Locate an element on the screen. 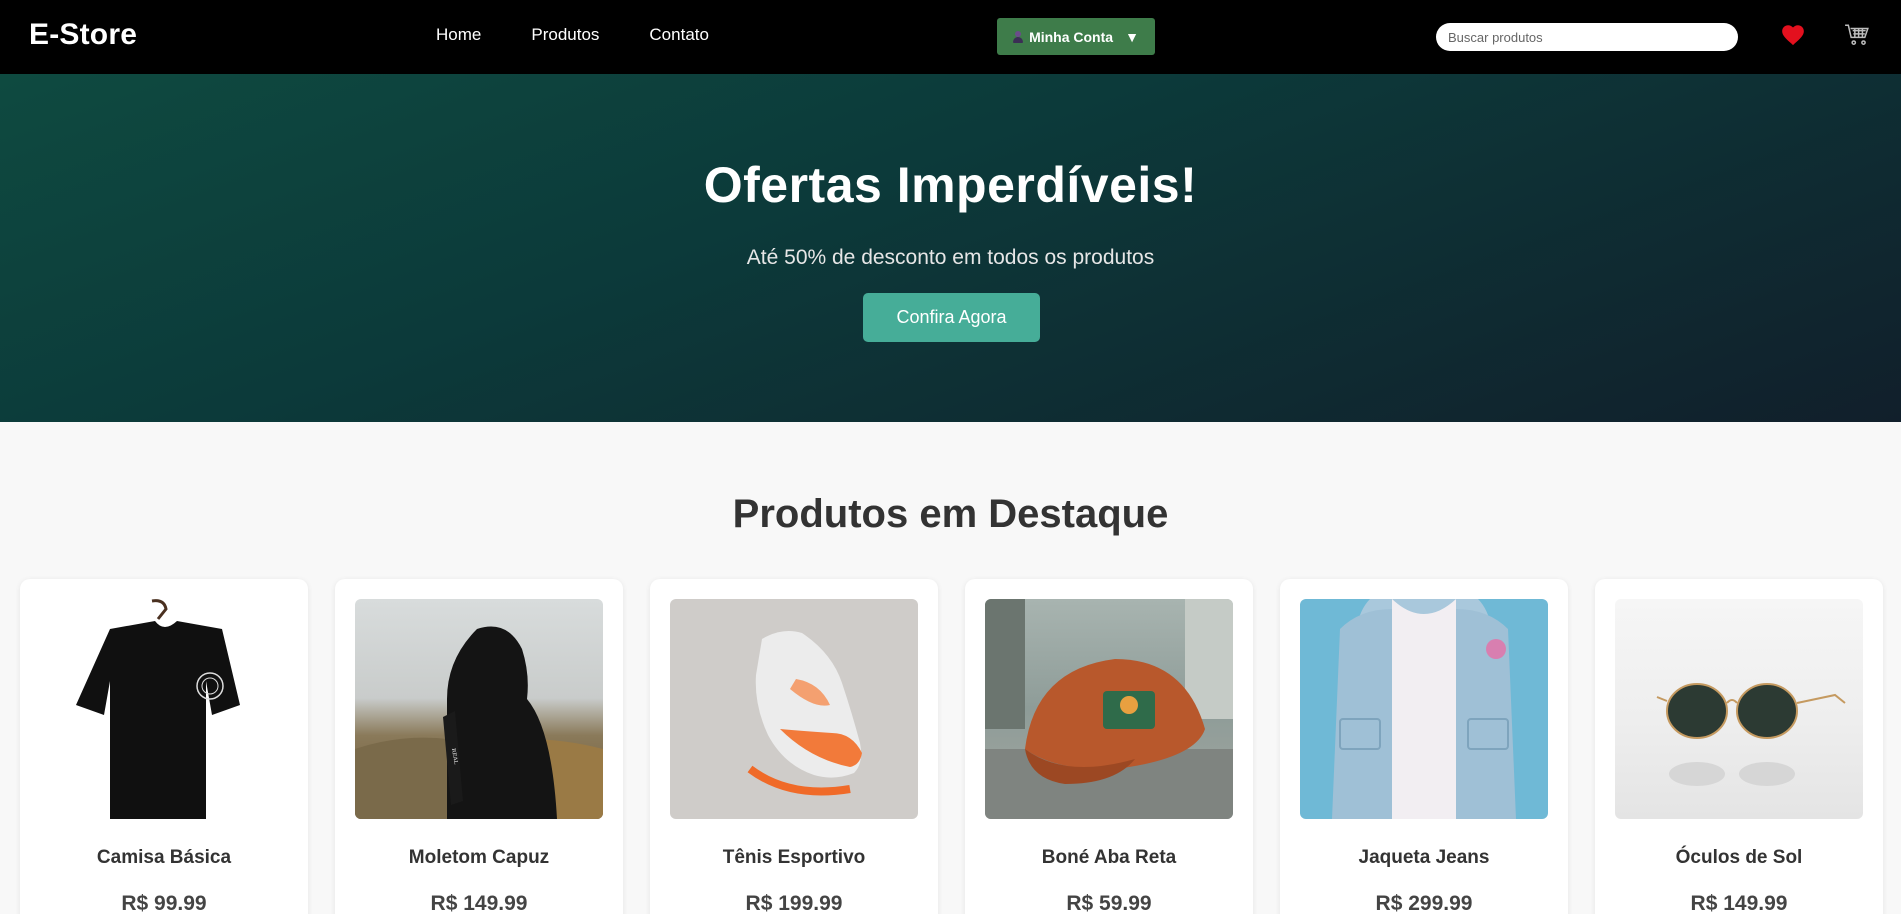  product-image-sunglasses is located at coordinates (1739, 709).